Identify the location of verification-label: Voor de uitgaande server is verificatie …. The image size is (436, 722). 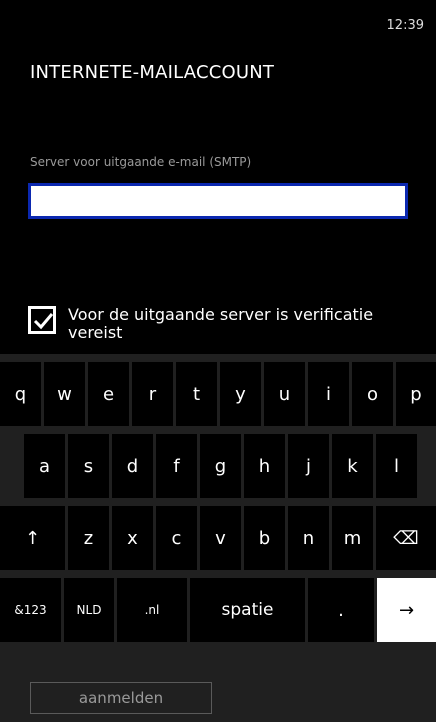
(221, 323).